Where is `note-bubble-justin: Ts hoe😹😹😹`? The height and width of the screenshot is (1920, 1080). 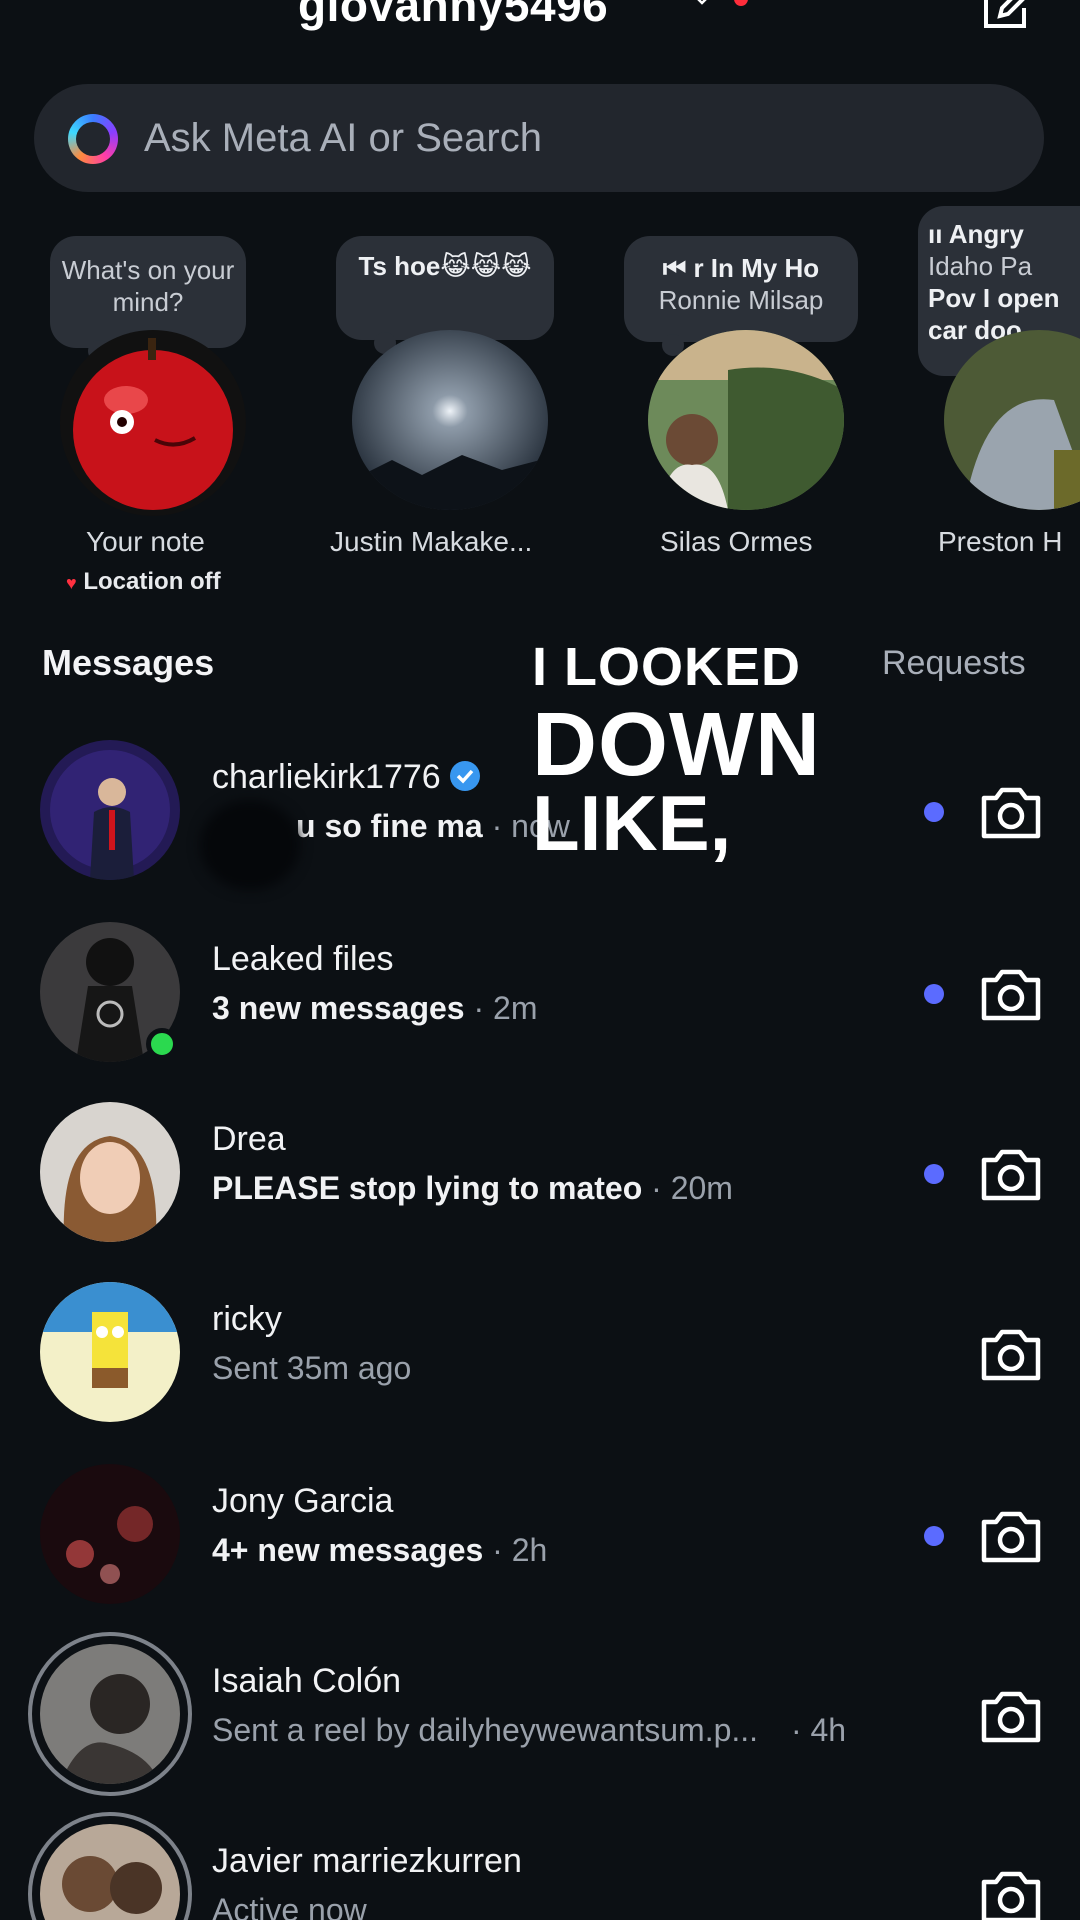
note-bubble-justin: Ts hoe😹😹😹 is located at coordinates (445, 295).